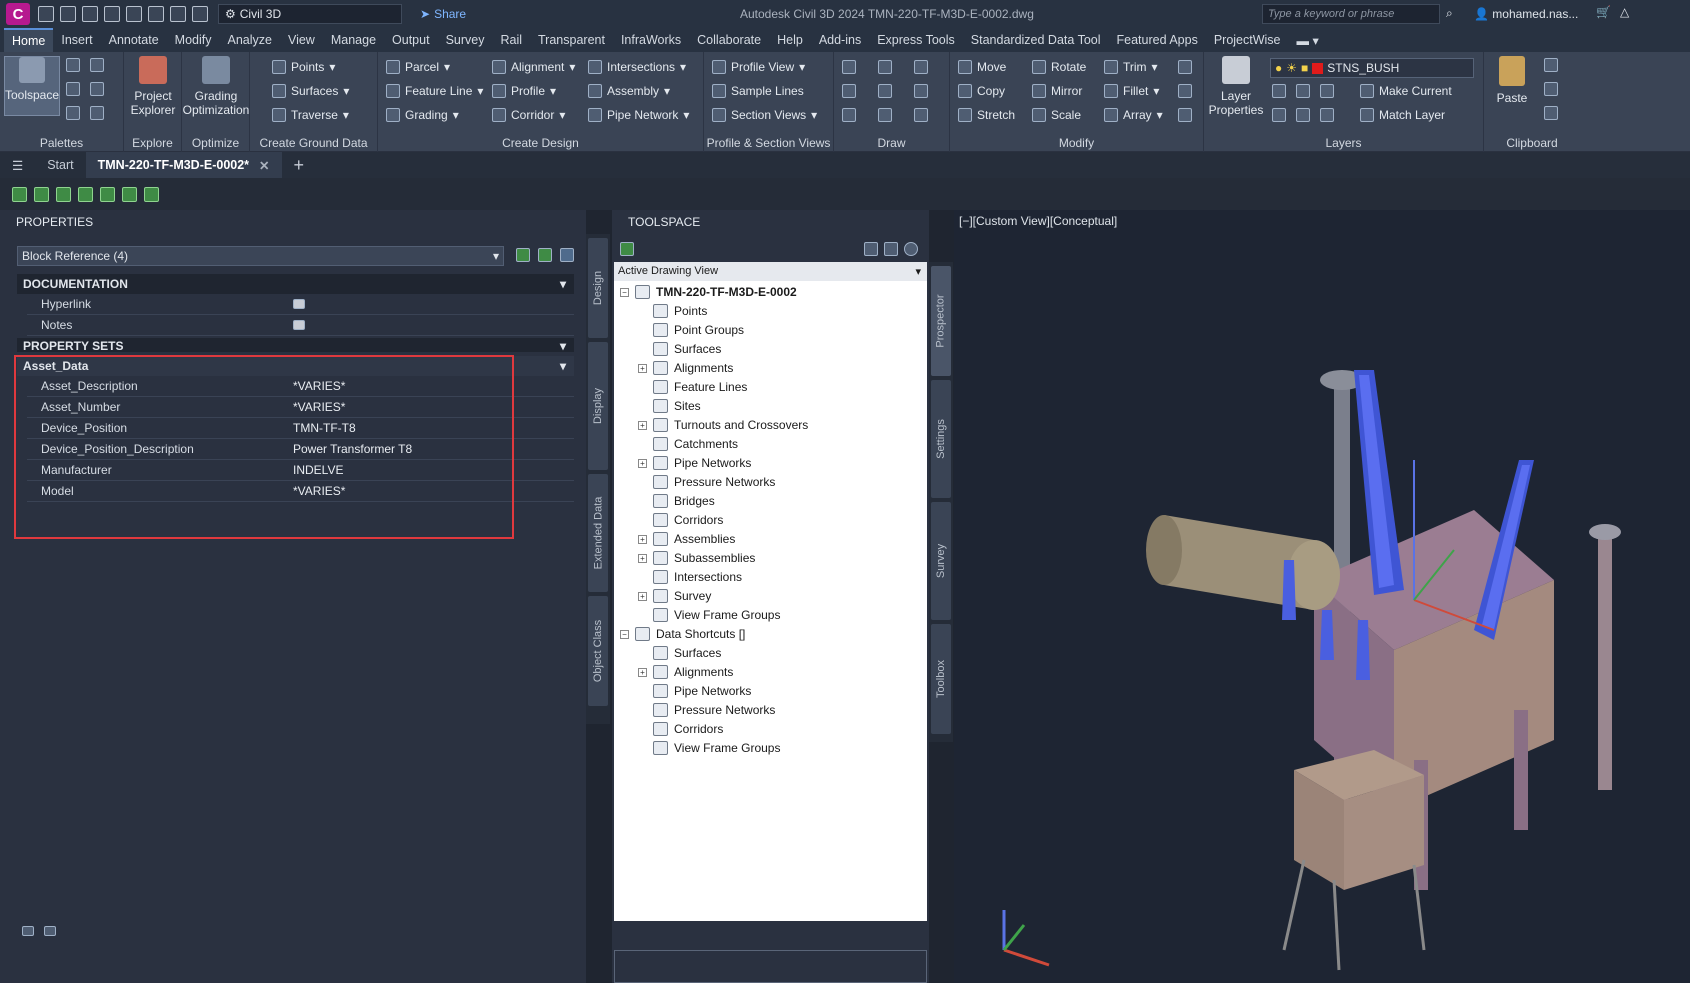 The image size is (1690, 983). Describe the element at coordinates (637, 67) in the screenshot. I see `intersections-button: Intersections ▾` at that location.